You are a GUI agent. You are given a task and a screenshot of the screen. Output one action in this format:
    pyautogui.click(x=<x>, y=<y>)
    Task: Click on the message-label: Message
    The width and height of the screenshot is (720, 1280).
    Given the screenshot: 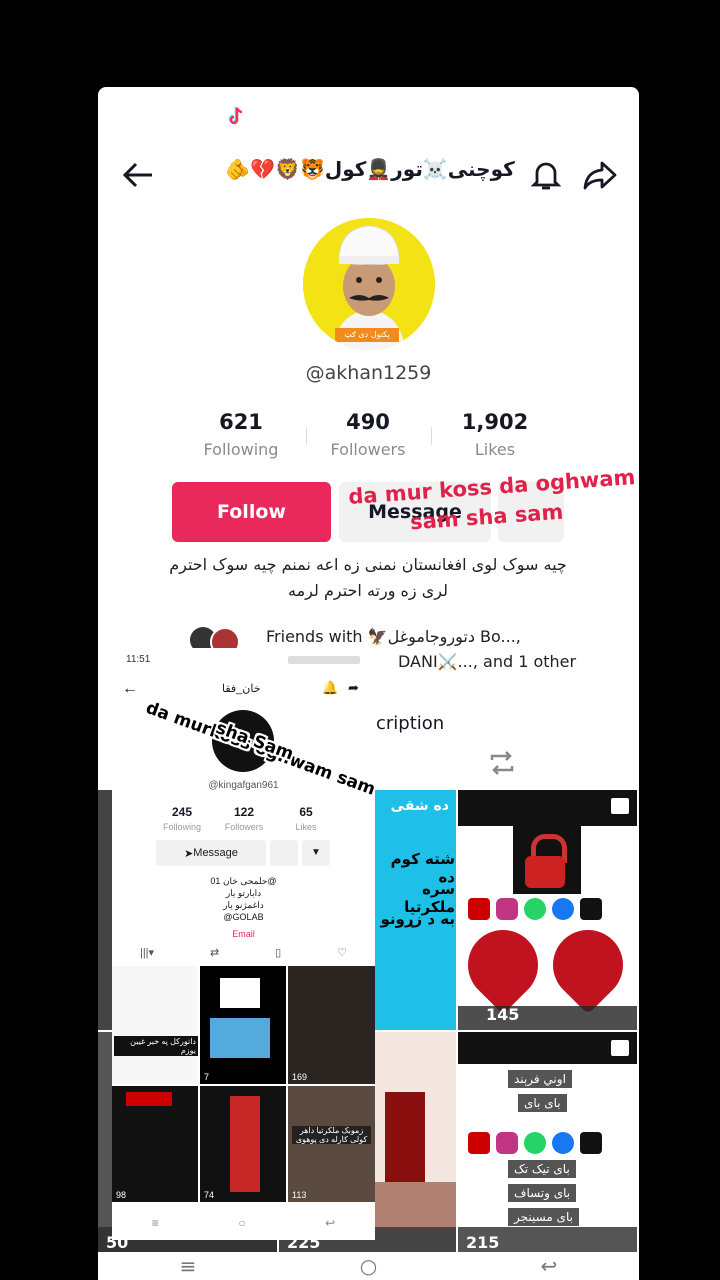 What is the action you would take?
    pyautogui.click(x=215, y=853)
    